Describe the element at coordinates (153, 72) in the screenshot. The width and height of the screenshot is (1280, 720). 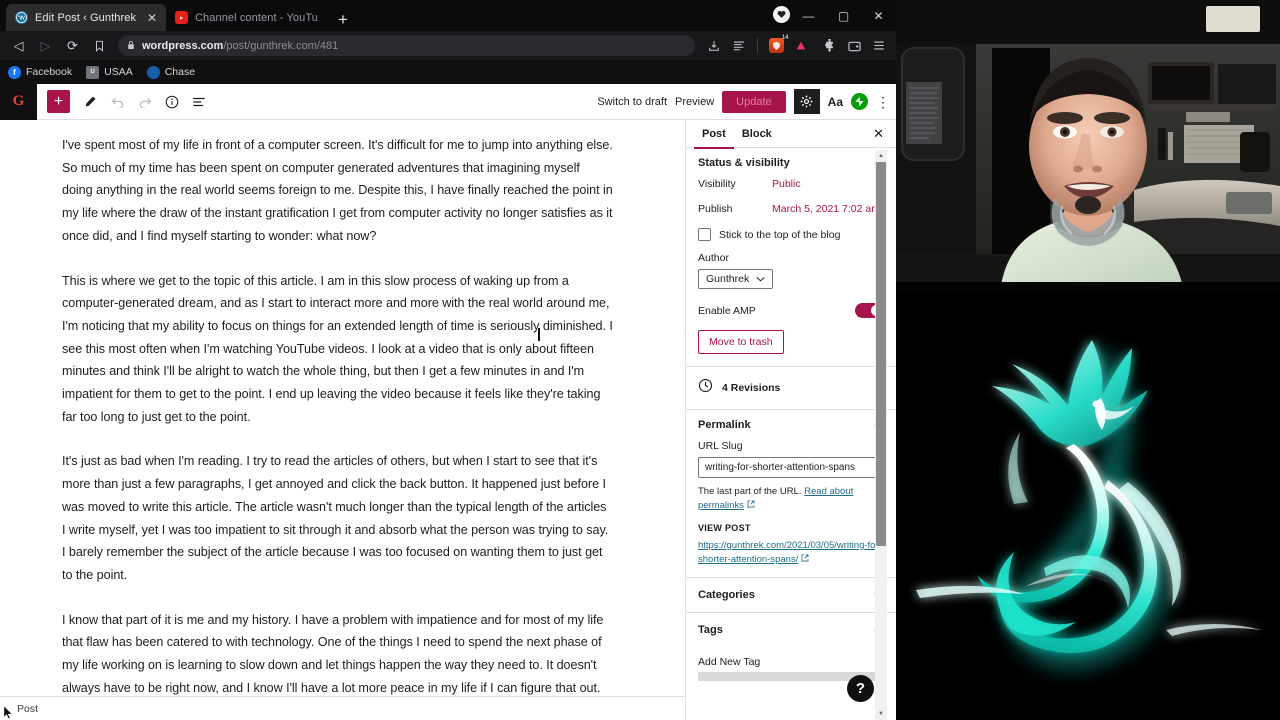
I see `chase-icon` at that location.